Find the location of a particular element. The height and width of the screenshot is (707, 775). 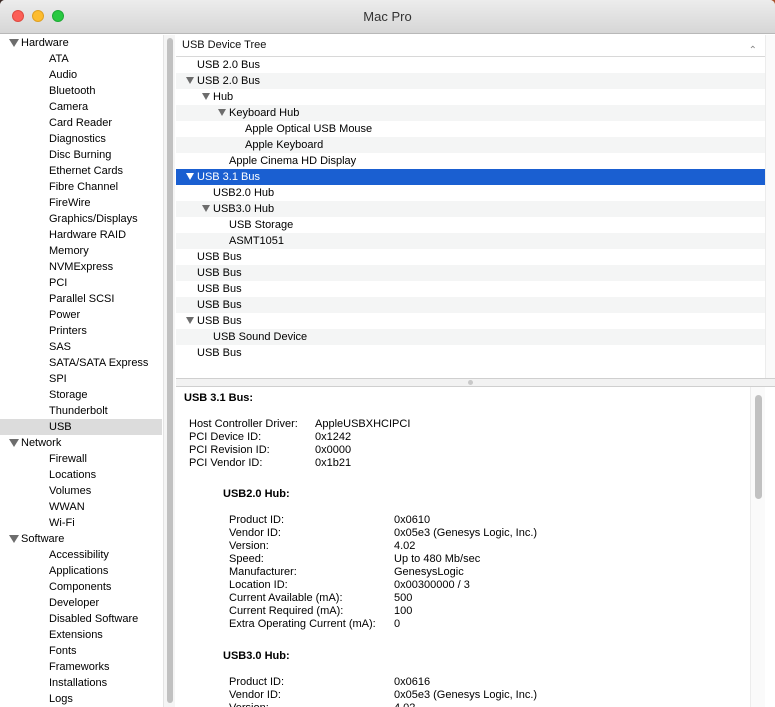

sidebar-item-extensions: Extensions is located at coordinates (81, 635).